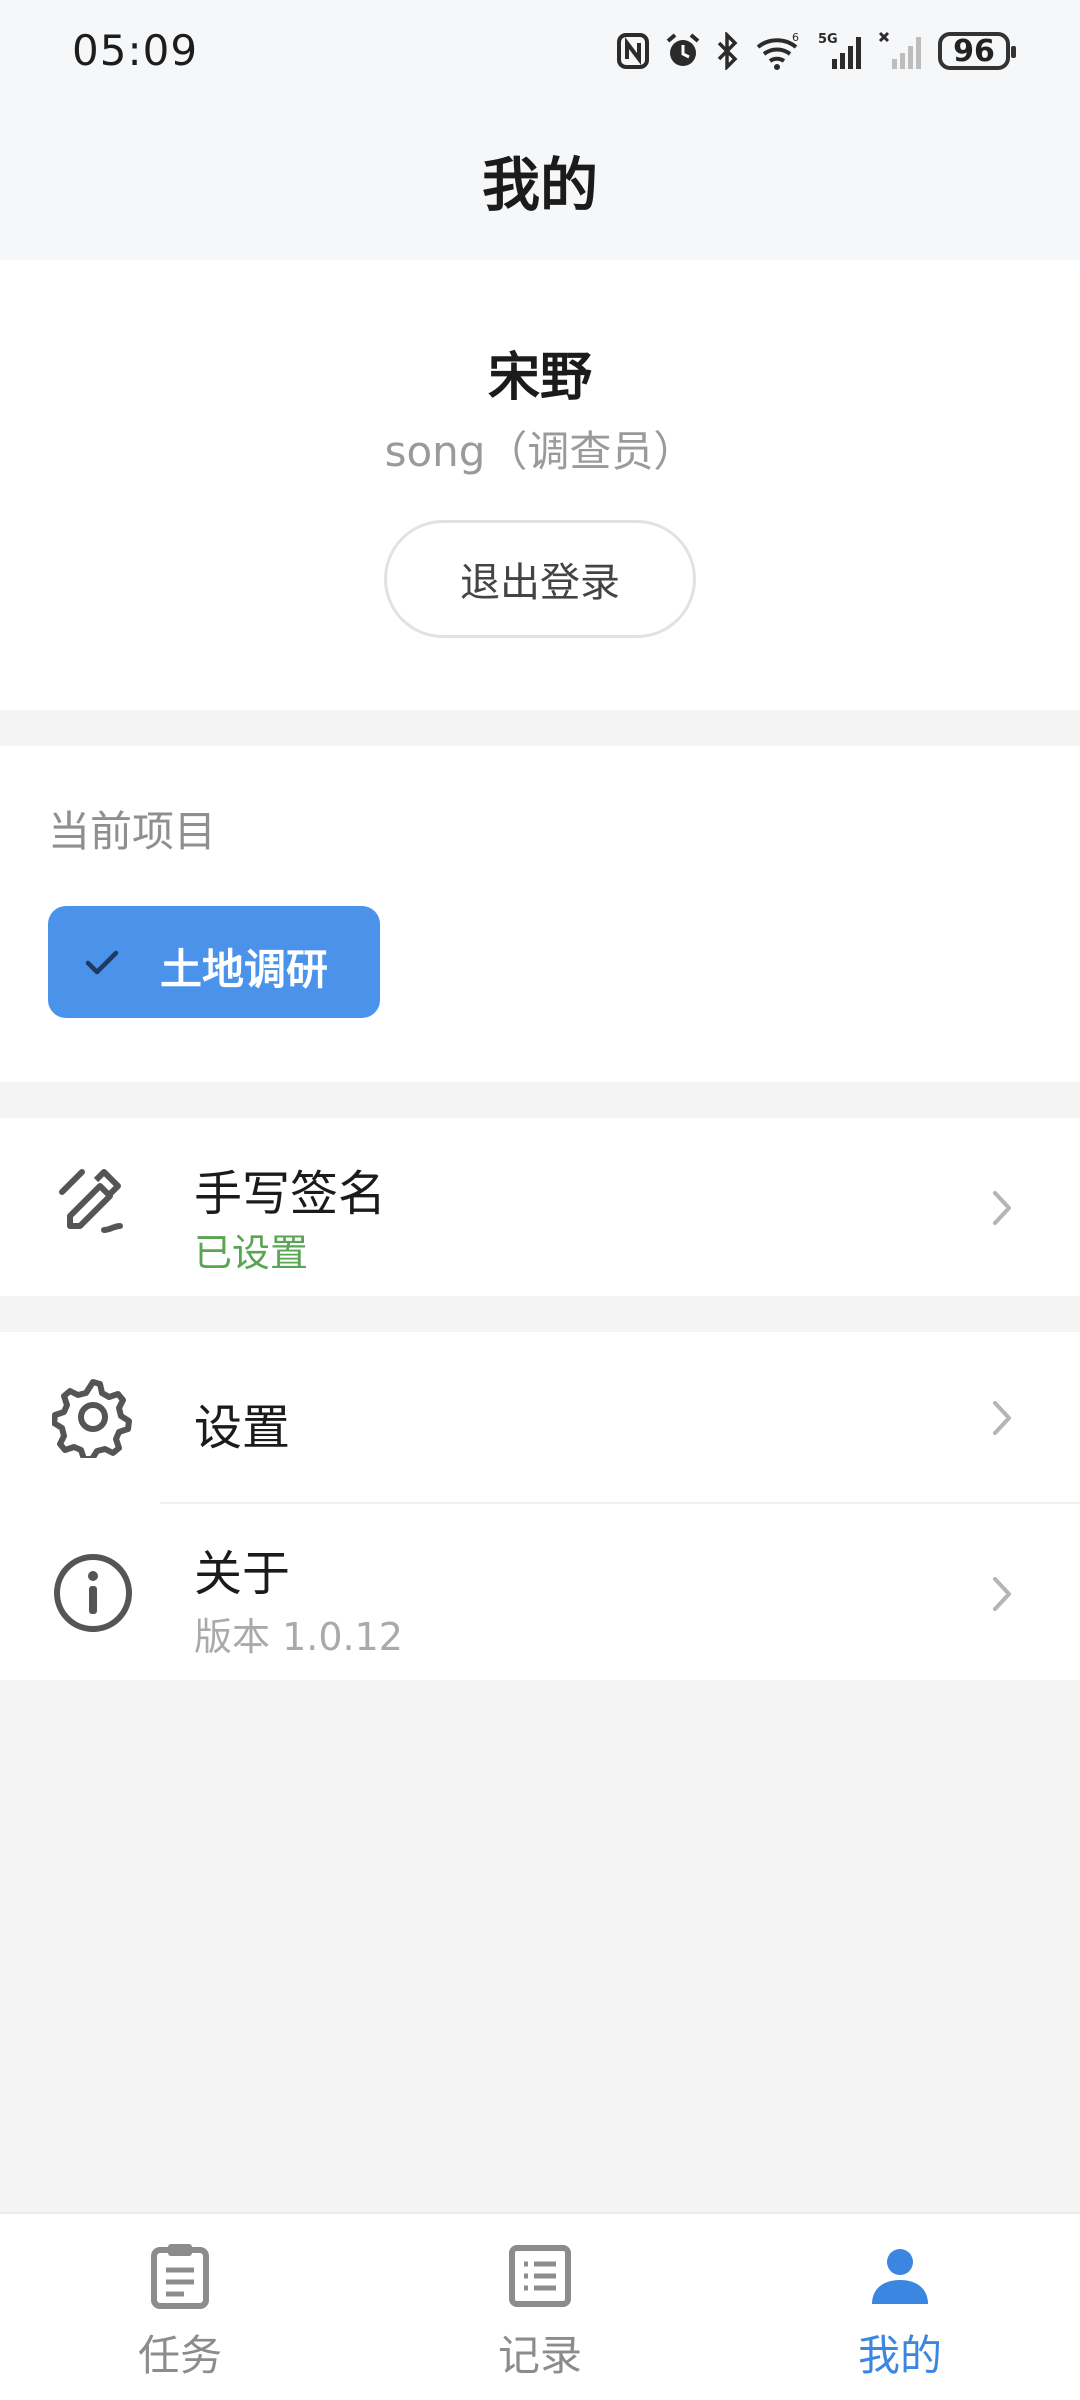 The height and width of the screenshot is (2400, 1080). What do you see at coordinates (251, 1253) in the screenshot?
I see `signature-status: 已设置` at bounding box center [251, 1253].